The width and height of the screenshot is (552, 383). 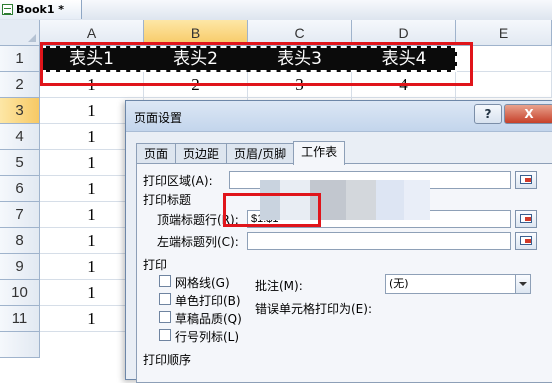 What do you see at coordinates (20, 163) in the screenshot?
I see `row-header-5: 5` at bounding box center [20, 163].